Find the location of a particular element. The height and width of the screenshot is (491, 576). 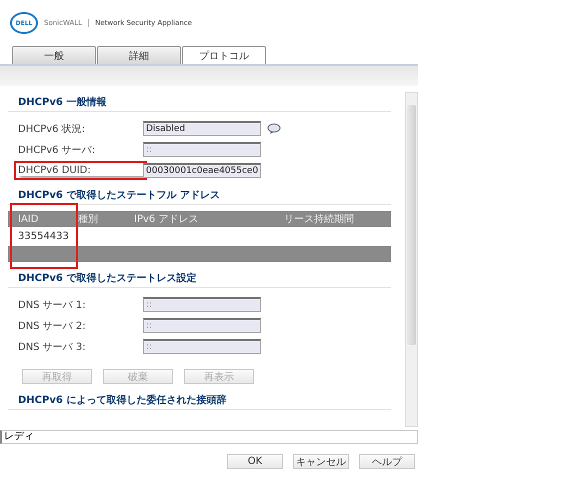

status-bar: レディ is located at coordinates (209, 437).